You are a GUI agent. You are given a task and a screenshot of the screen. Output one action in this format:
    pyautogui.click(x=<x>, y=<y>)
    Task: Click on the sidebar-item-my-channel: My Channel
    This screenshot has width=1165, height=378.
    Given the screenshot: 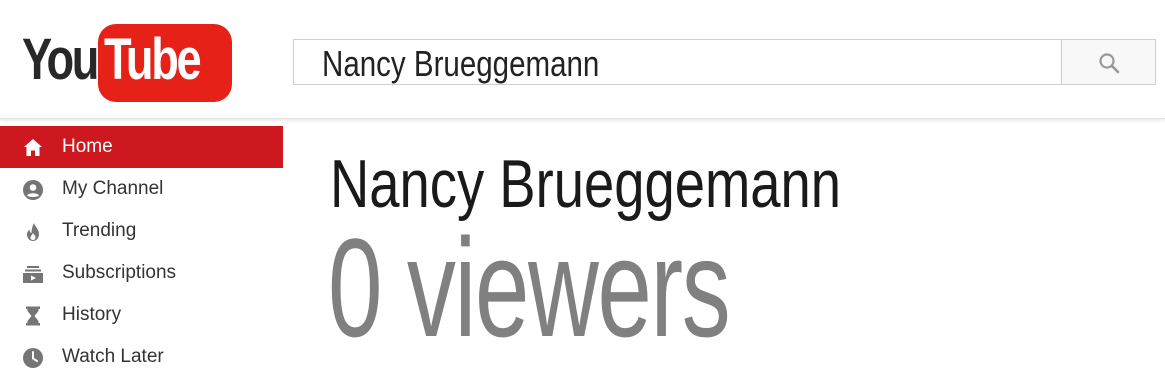 What is the action you would take?
    pyautogui.click(x=141, y=189)
    